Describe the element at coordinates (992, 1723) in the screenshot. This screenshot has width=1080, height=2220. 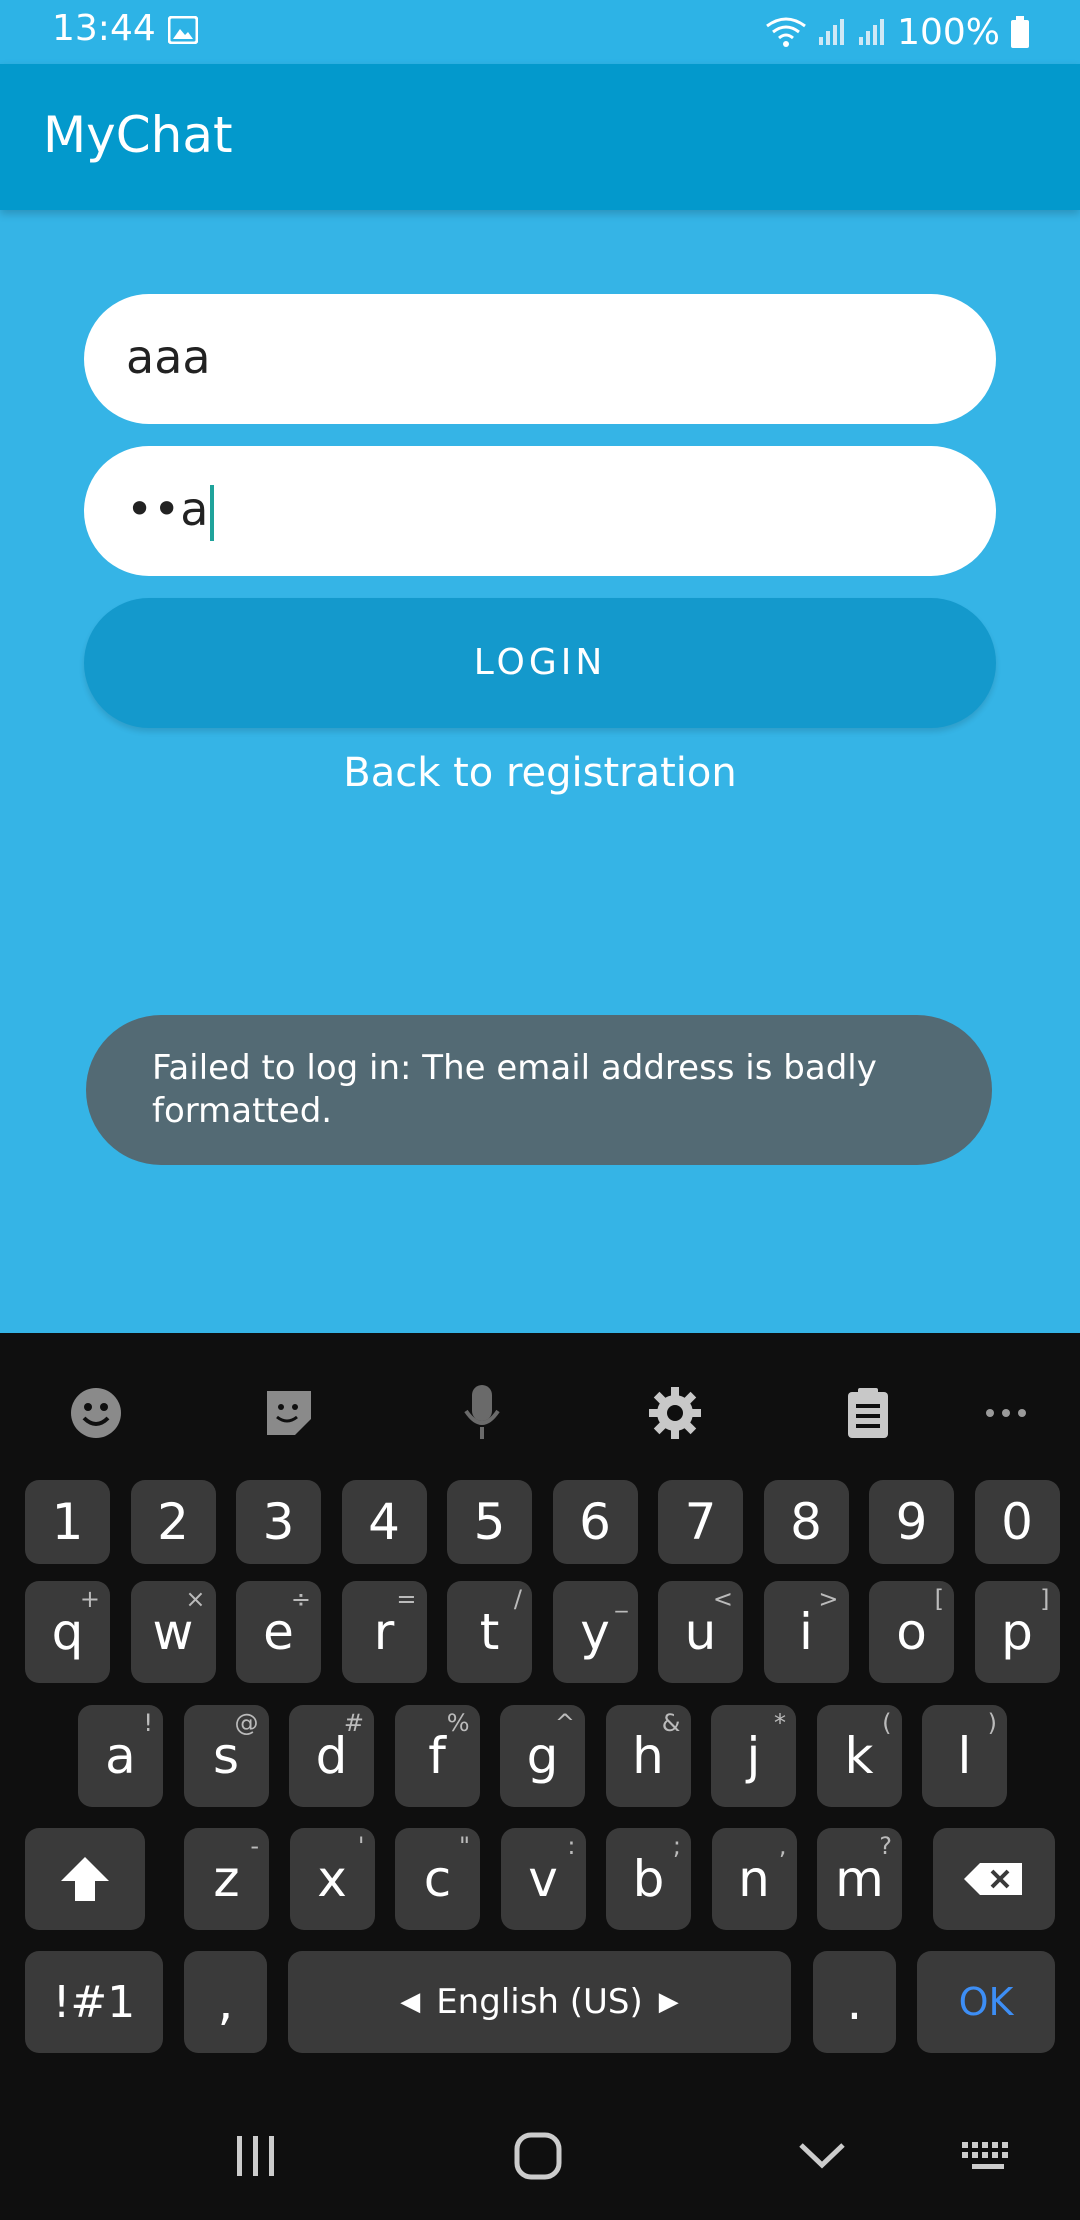
I see `key-l-secondary-label: )` at that location.